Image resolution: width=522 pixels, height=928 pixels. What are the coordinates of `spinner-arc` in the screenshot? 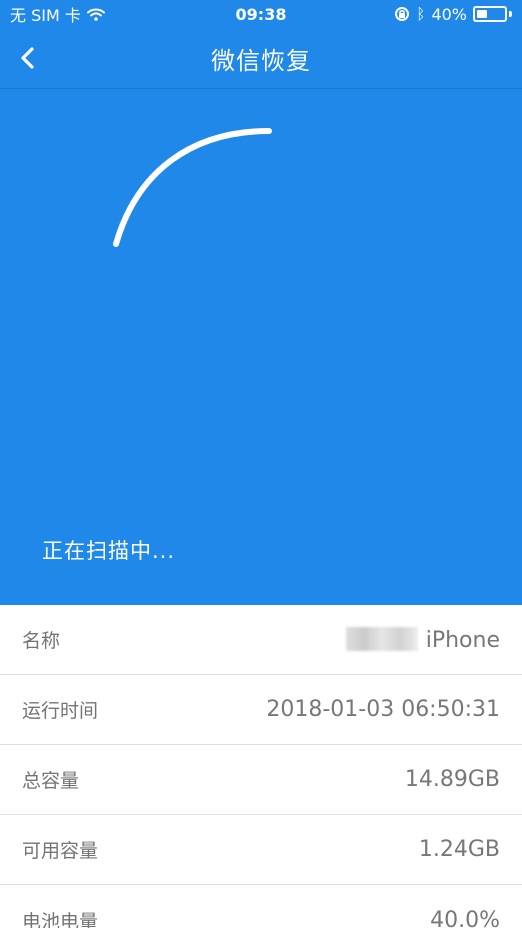 It's located at (192, 187).